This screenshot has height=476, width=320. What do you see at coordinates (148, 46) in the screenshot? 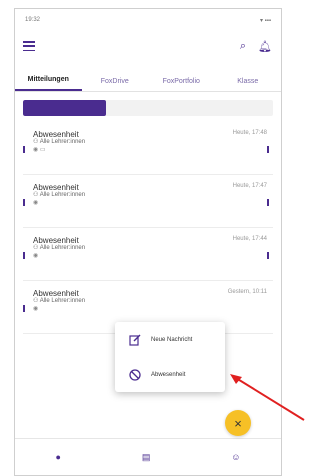
I see `app-bar: ⌕ 🔔︎` at bounding box center [148, 46].